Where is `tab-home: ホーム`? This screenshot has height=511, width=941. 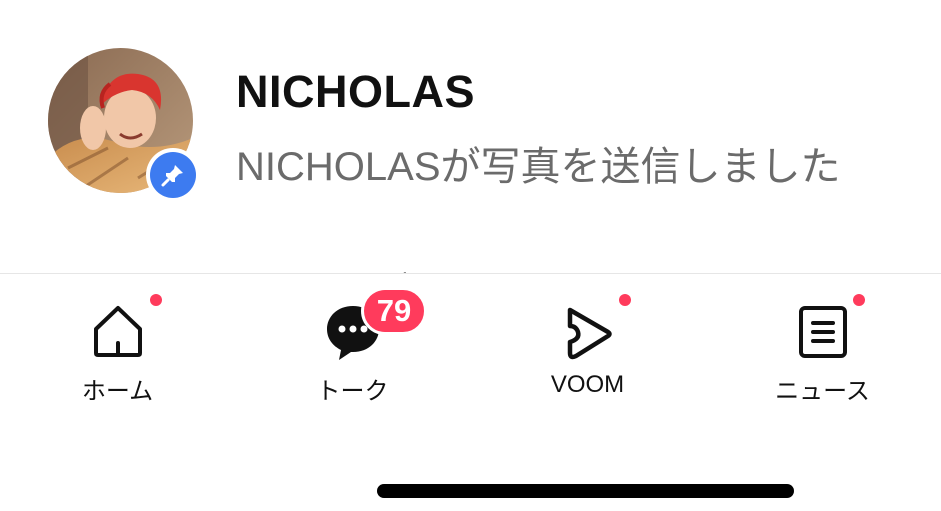
tab-home: ホーム is located at coordinates (117, 344).